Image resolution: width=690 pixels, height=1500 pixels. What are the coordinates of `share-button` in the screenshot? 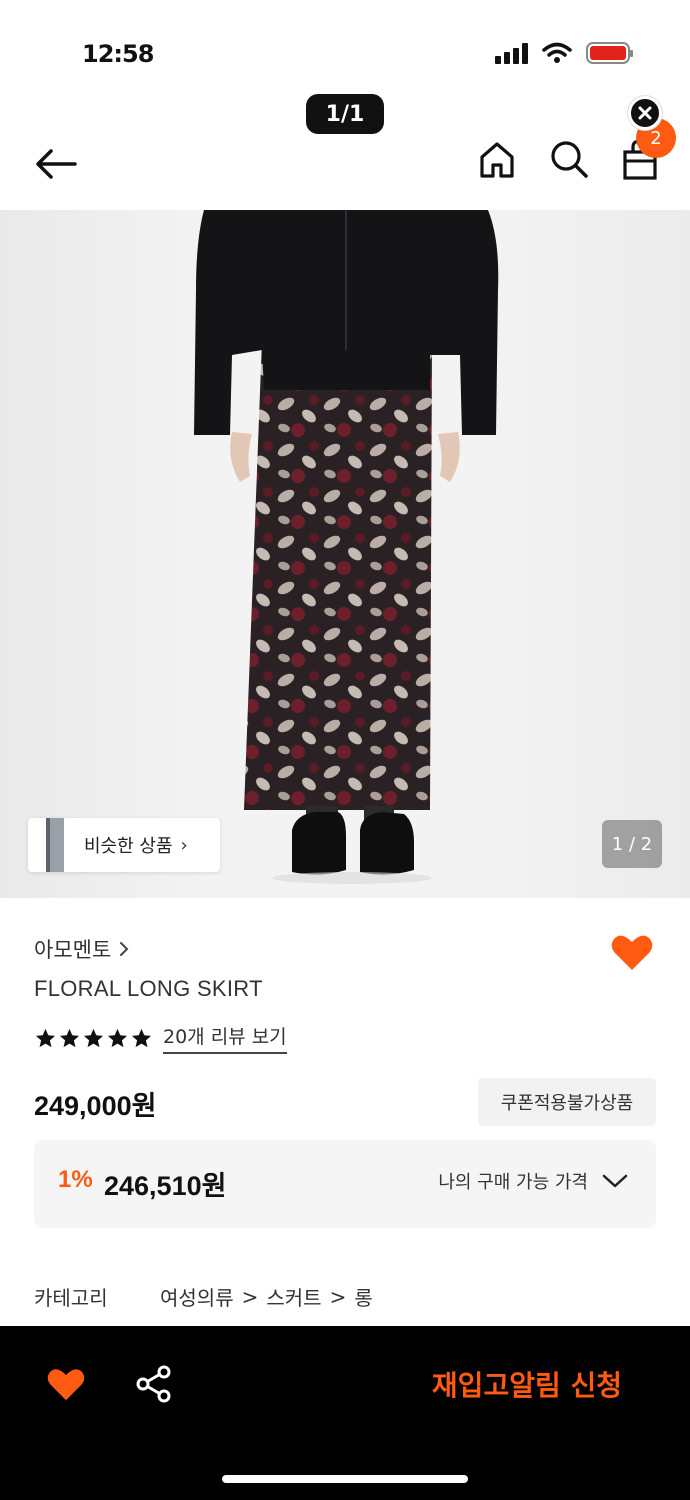 It's located at (154, 1384).